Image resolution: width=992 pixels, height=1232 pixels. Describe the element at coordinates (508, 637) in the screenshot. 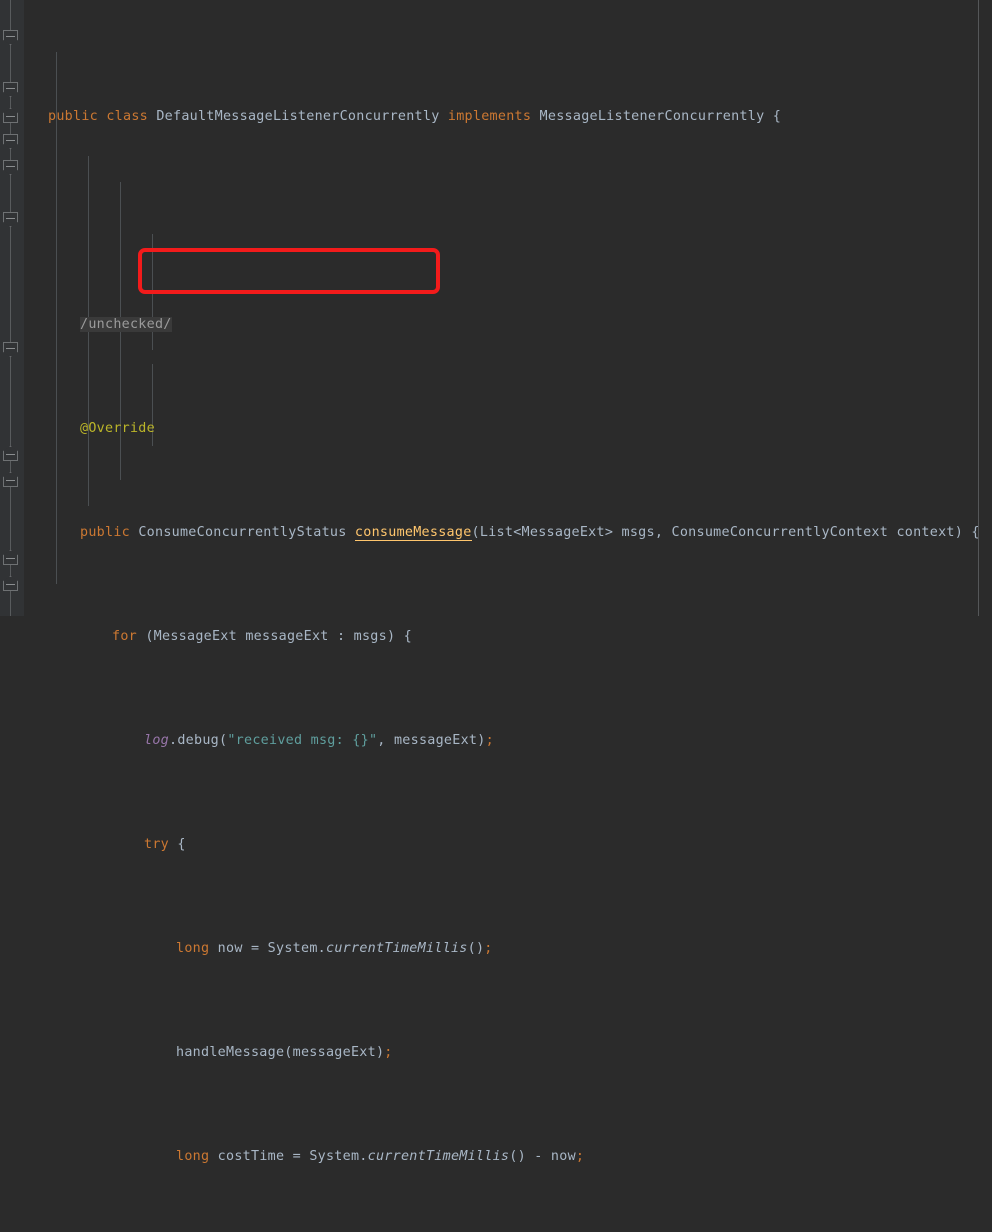

I see `code-line-for: for (MessageExt messageExt : msgs) {` at that location.